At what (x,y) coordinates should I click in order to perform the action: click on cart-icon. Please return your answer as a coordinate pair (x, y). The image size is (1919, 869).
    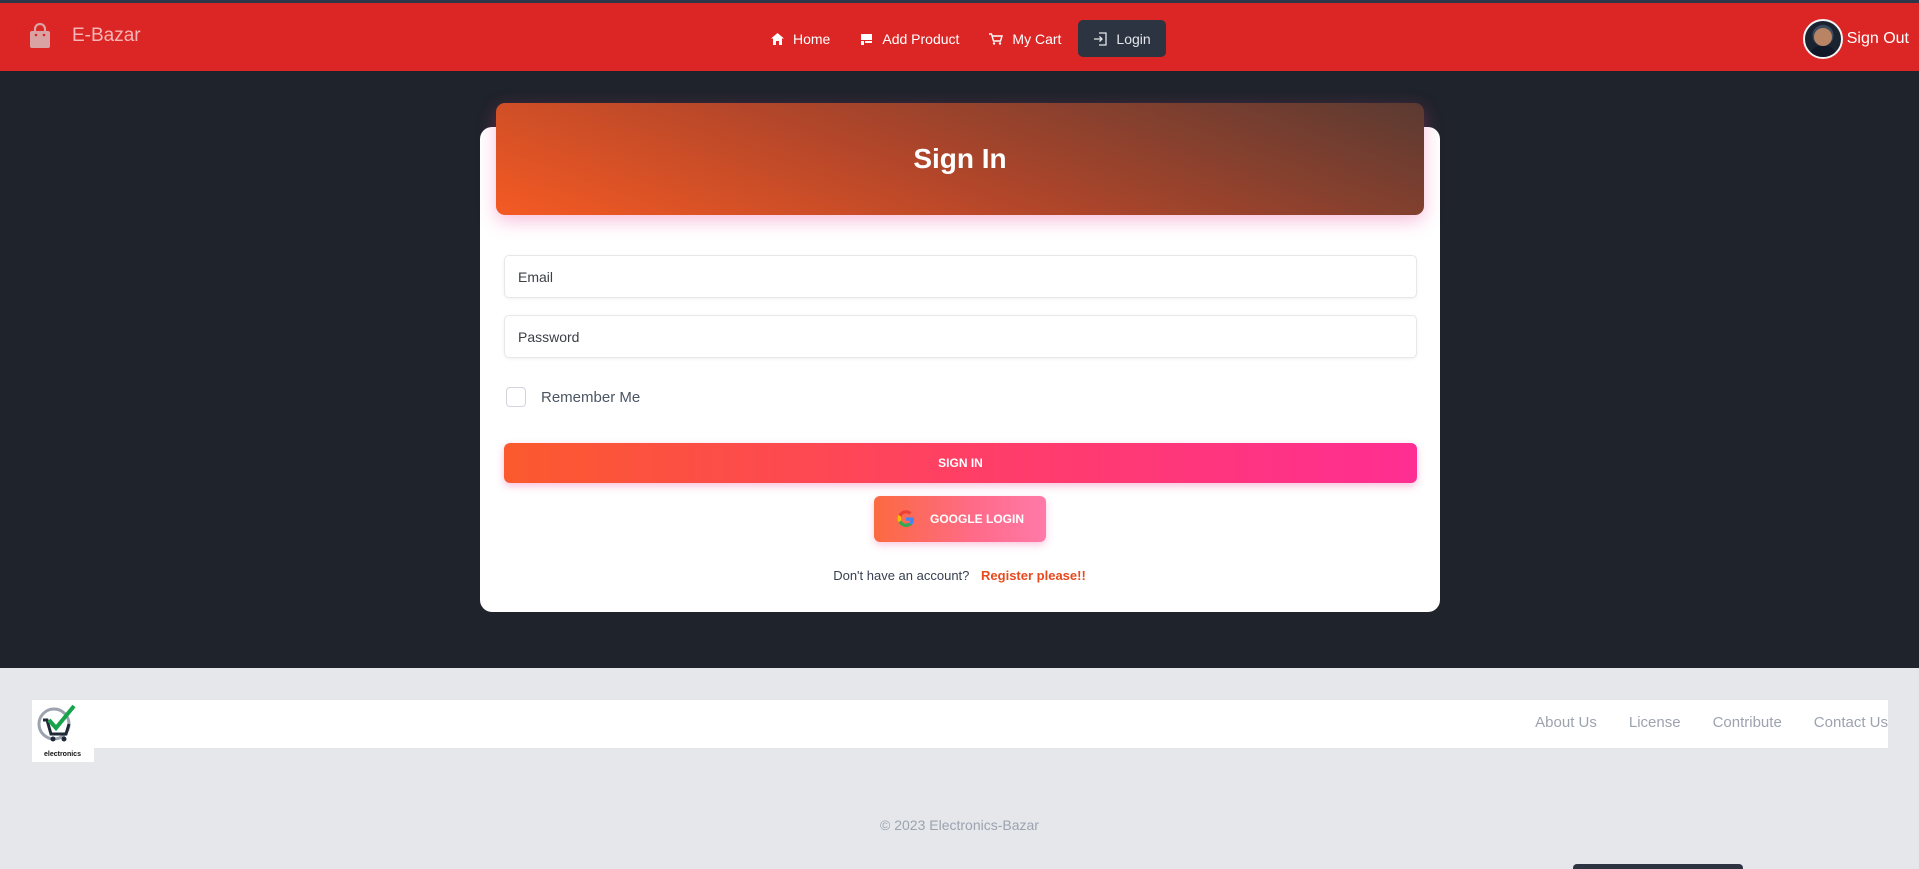
    Looking at the image, I should click on (996, 38).